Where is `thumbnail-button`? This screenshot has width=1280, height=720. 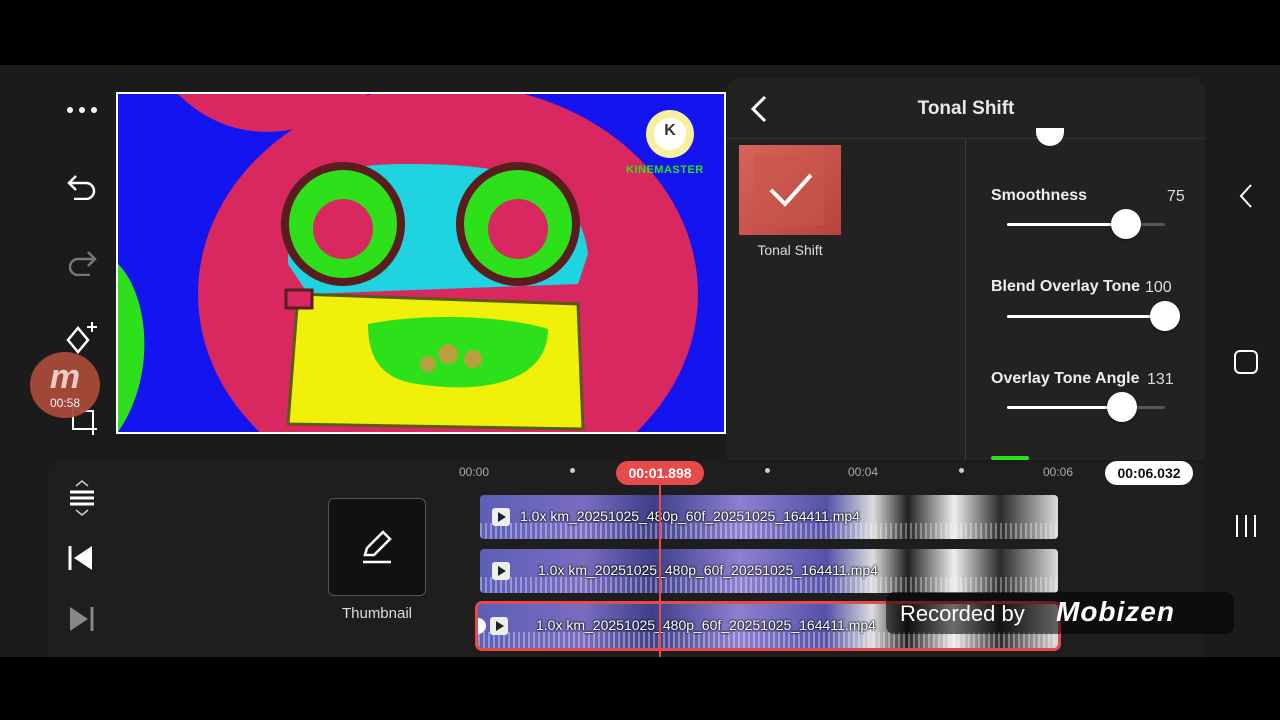 thumbnail-button is located at coordinates (377, 547).